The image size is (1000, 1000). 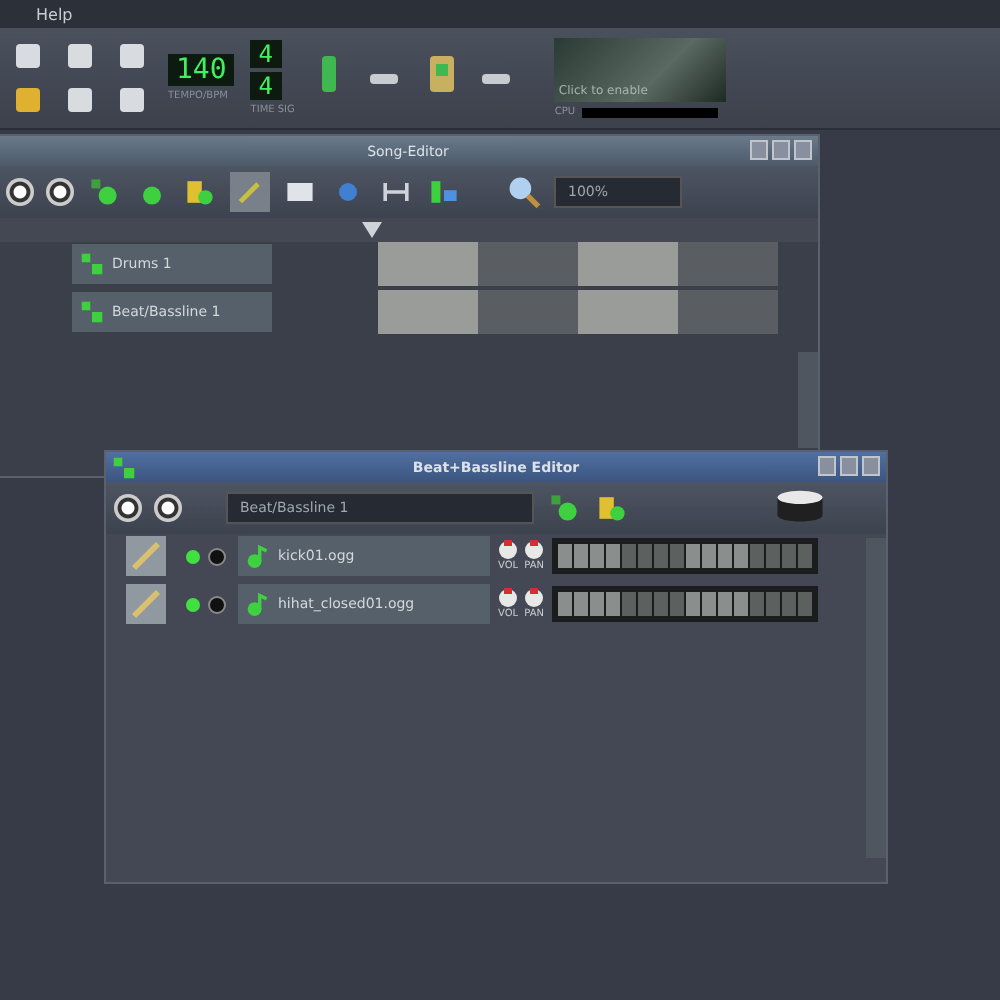 What do you see at coordinates (524, 192) in the screenshot?
I see `zoom-icon` at bounding box center [524, 192].